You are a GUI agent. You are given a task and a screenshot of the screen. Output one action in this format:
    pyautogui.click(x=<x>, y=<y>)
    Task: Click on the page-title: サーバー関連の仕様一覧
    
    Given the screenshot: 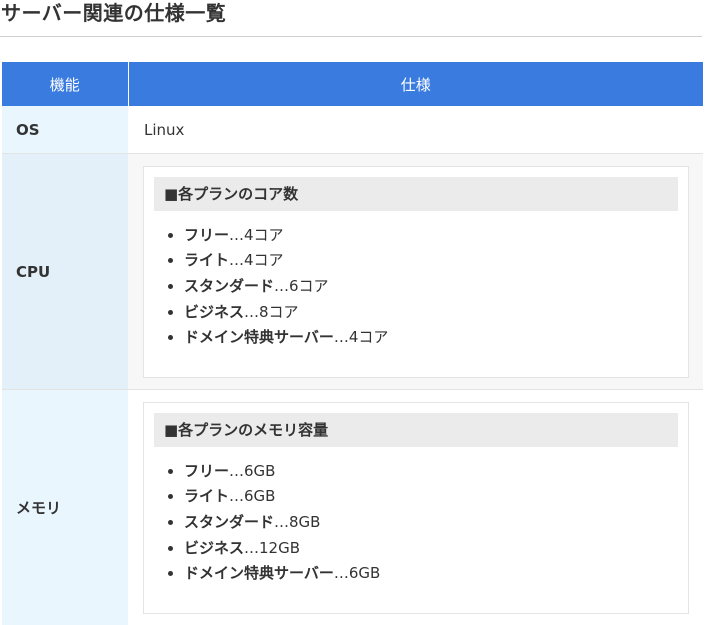 What is the action you would take?
    pyautogui.click(x=353, y=15)
    